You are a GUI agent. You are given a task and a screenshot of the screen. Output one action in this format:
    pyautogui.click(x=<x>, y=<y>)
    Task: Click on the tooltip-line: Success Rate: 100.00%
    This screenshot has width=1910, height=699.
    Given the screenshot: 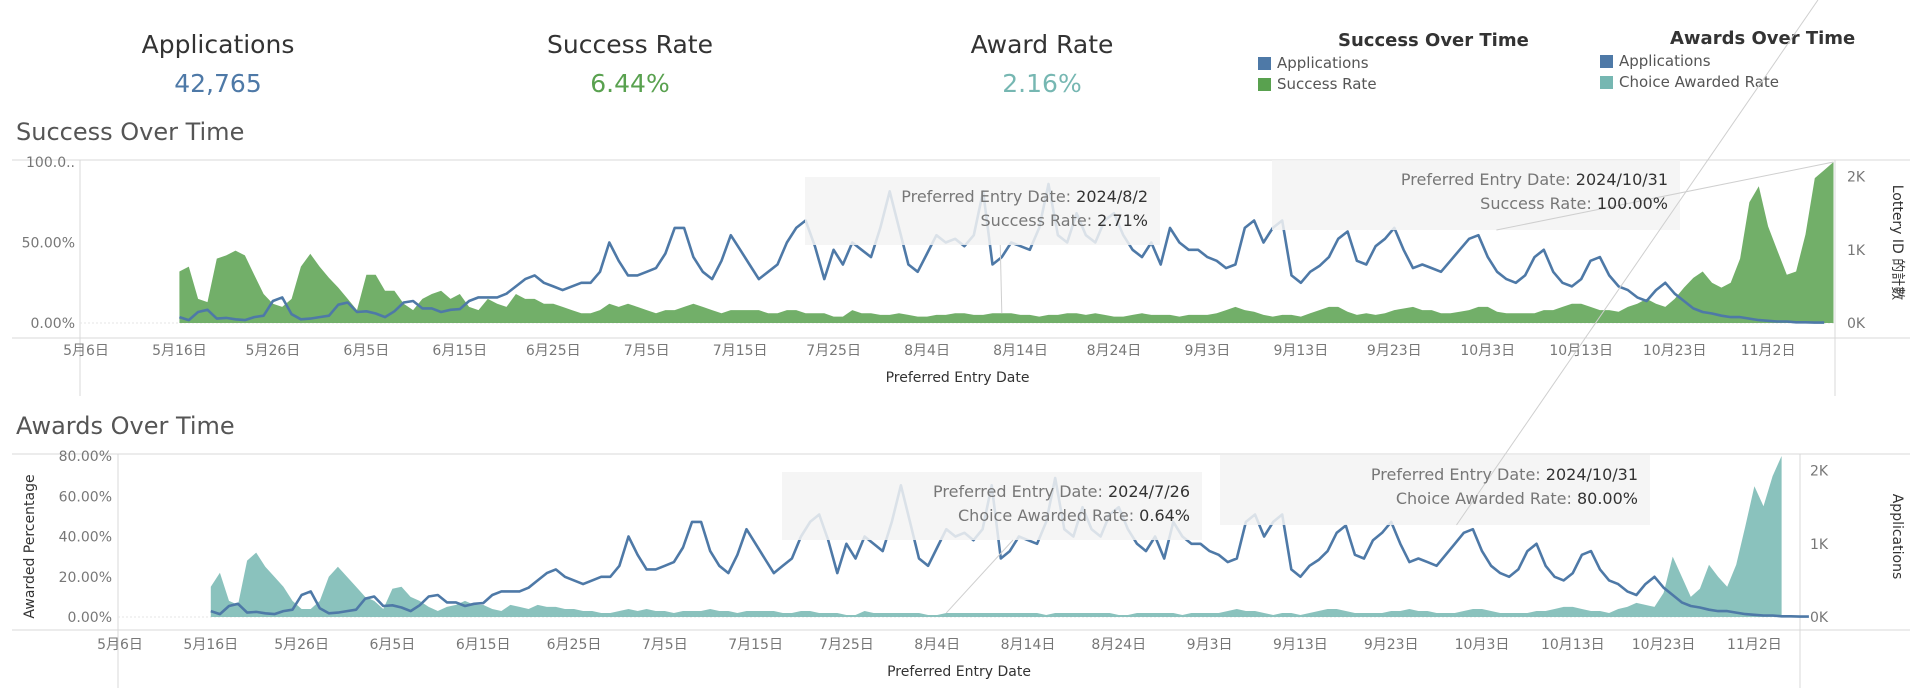 What is the action you would take?
    pyautogui.click(x=1574, y=203)
    